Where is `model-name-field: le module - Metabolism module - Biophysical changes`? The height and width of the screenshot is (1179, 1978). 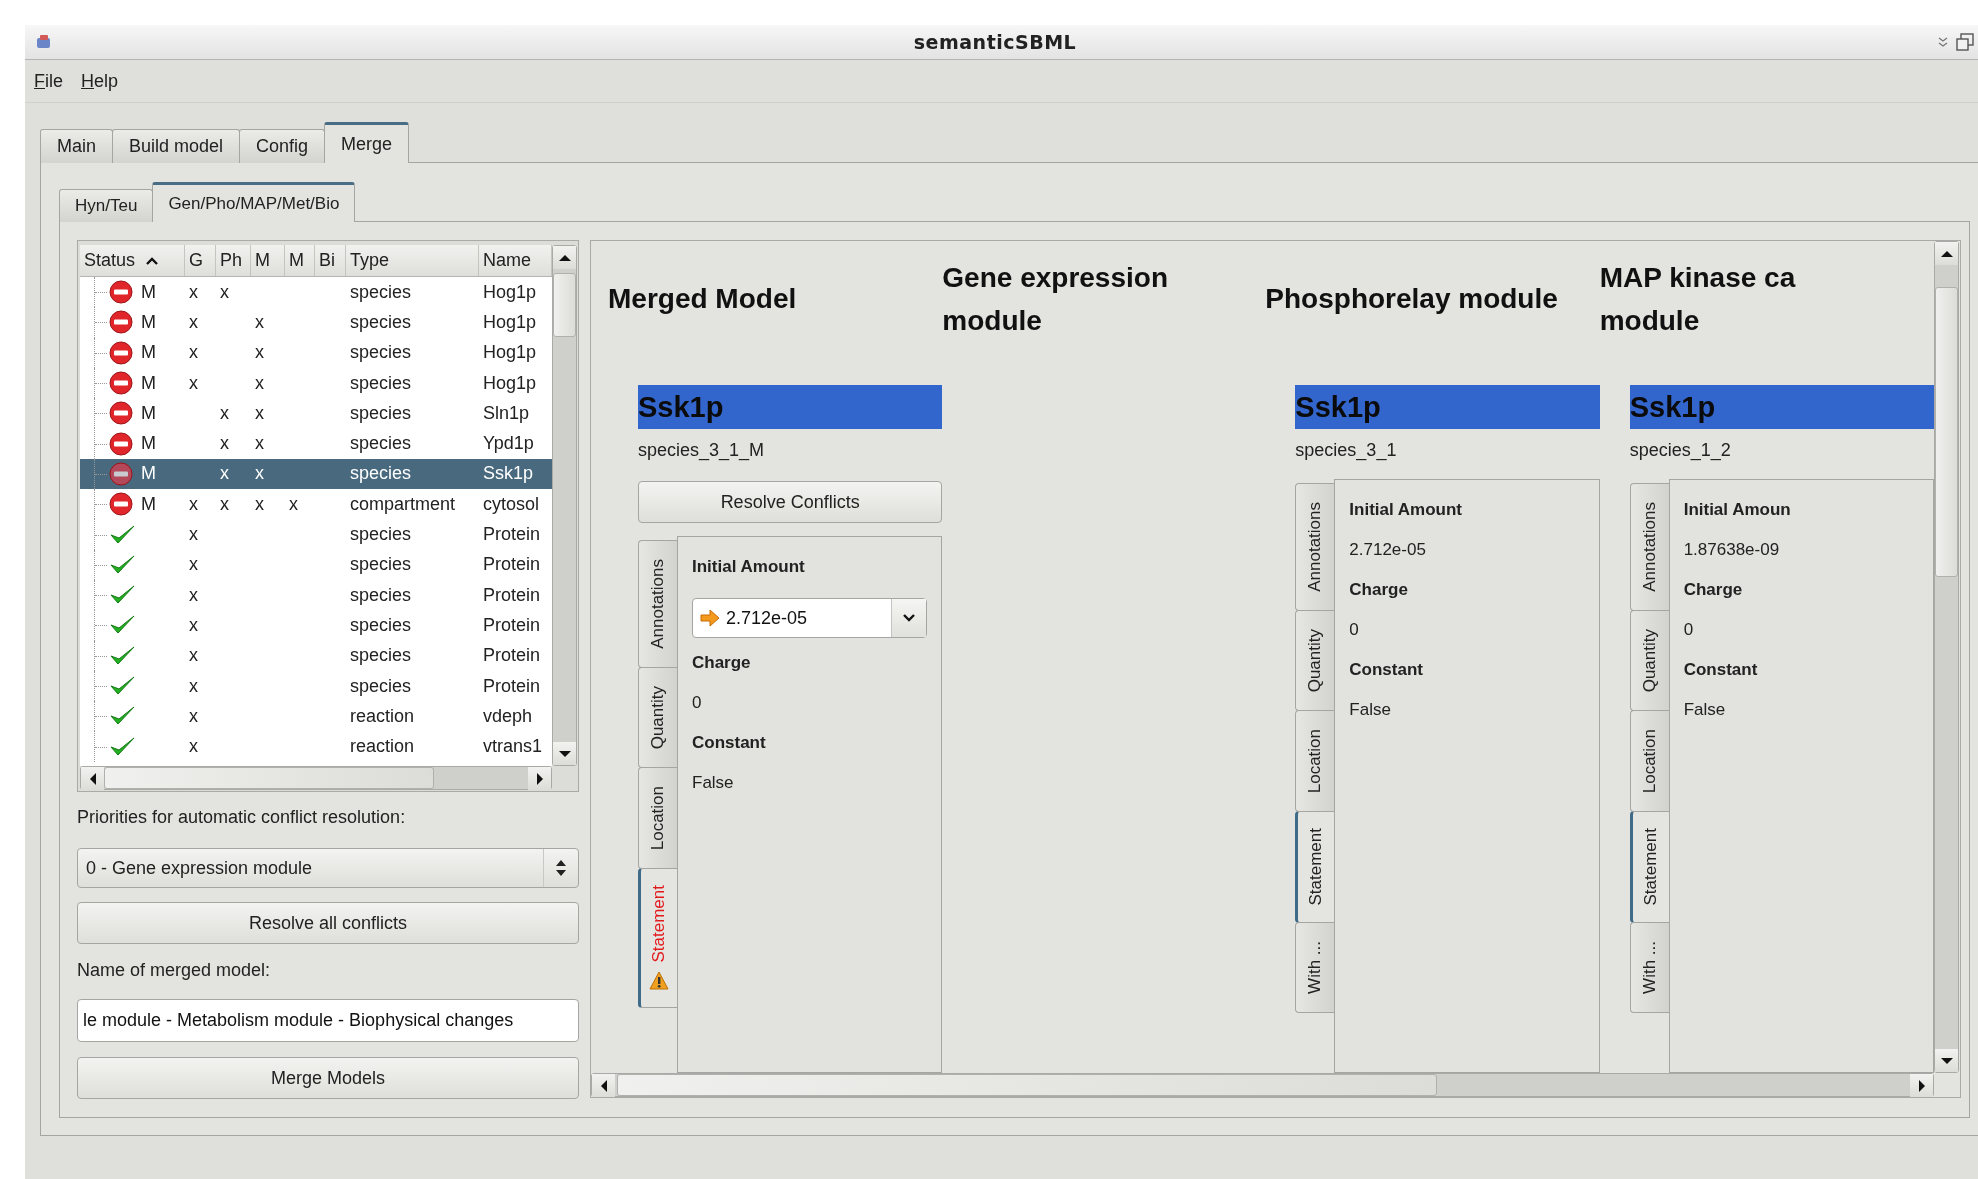 model-name-field: le module - Metabolism module - Biophysical changes is located at coordinates (328, 1020).